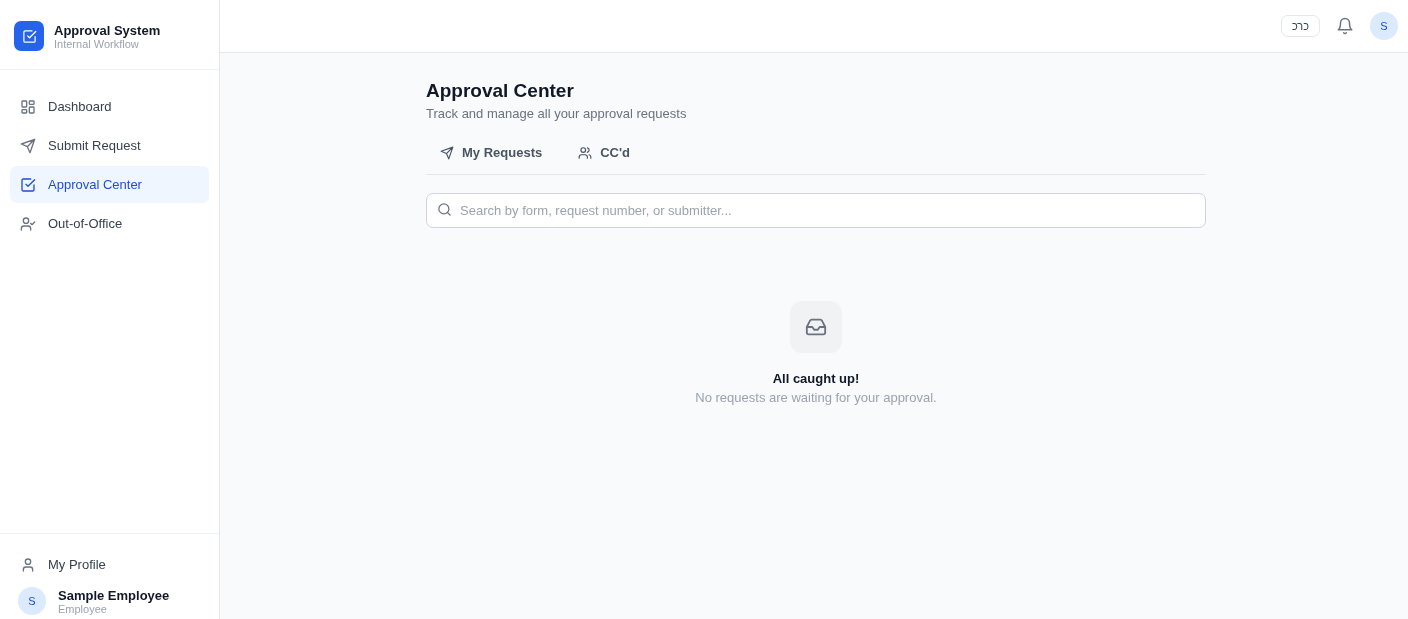  What do you see at coordinates (1345, 26) in the screenshot?
I see `bell-icon` at bounding box center [1345, 26].